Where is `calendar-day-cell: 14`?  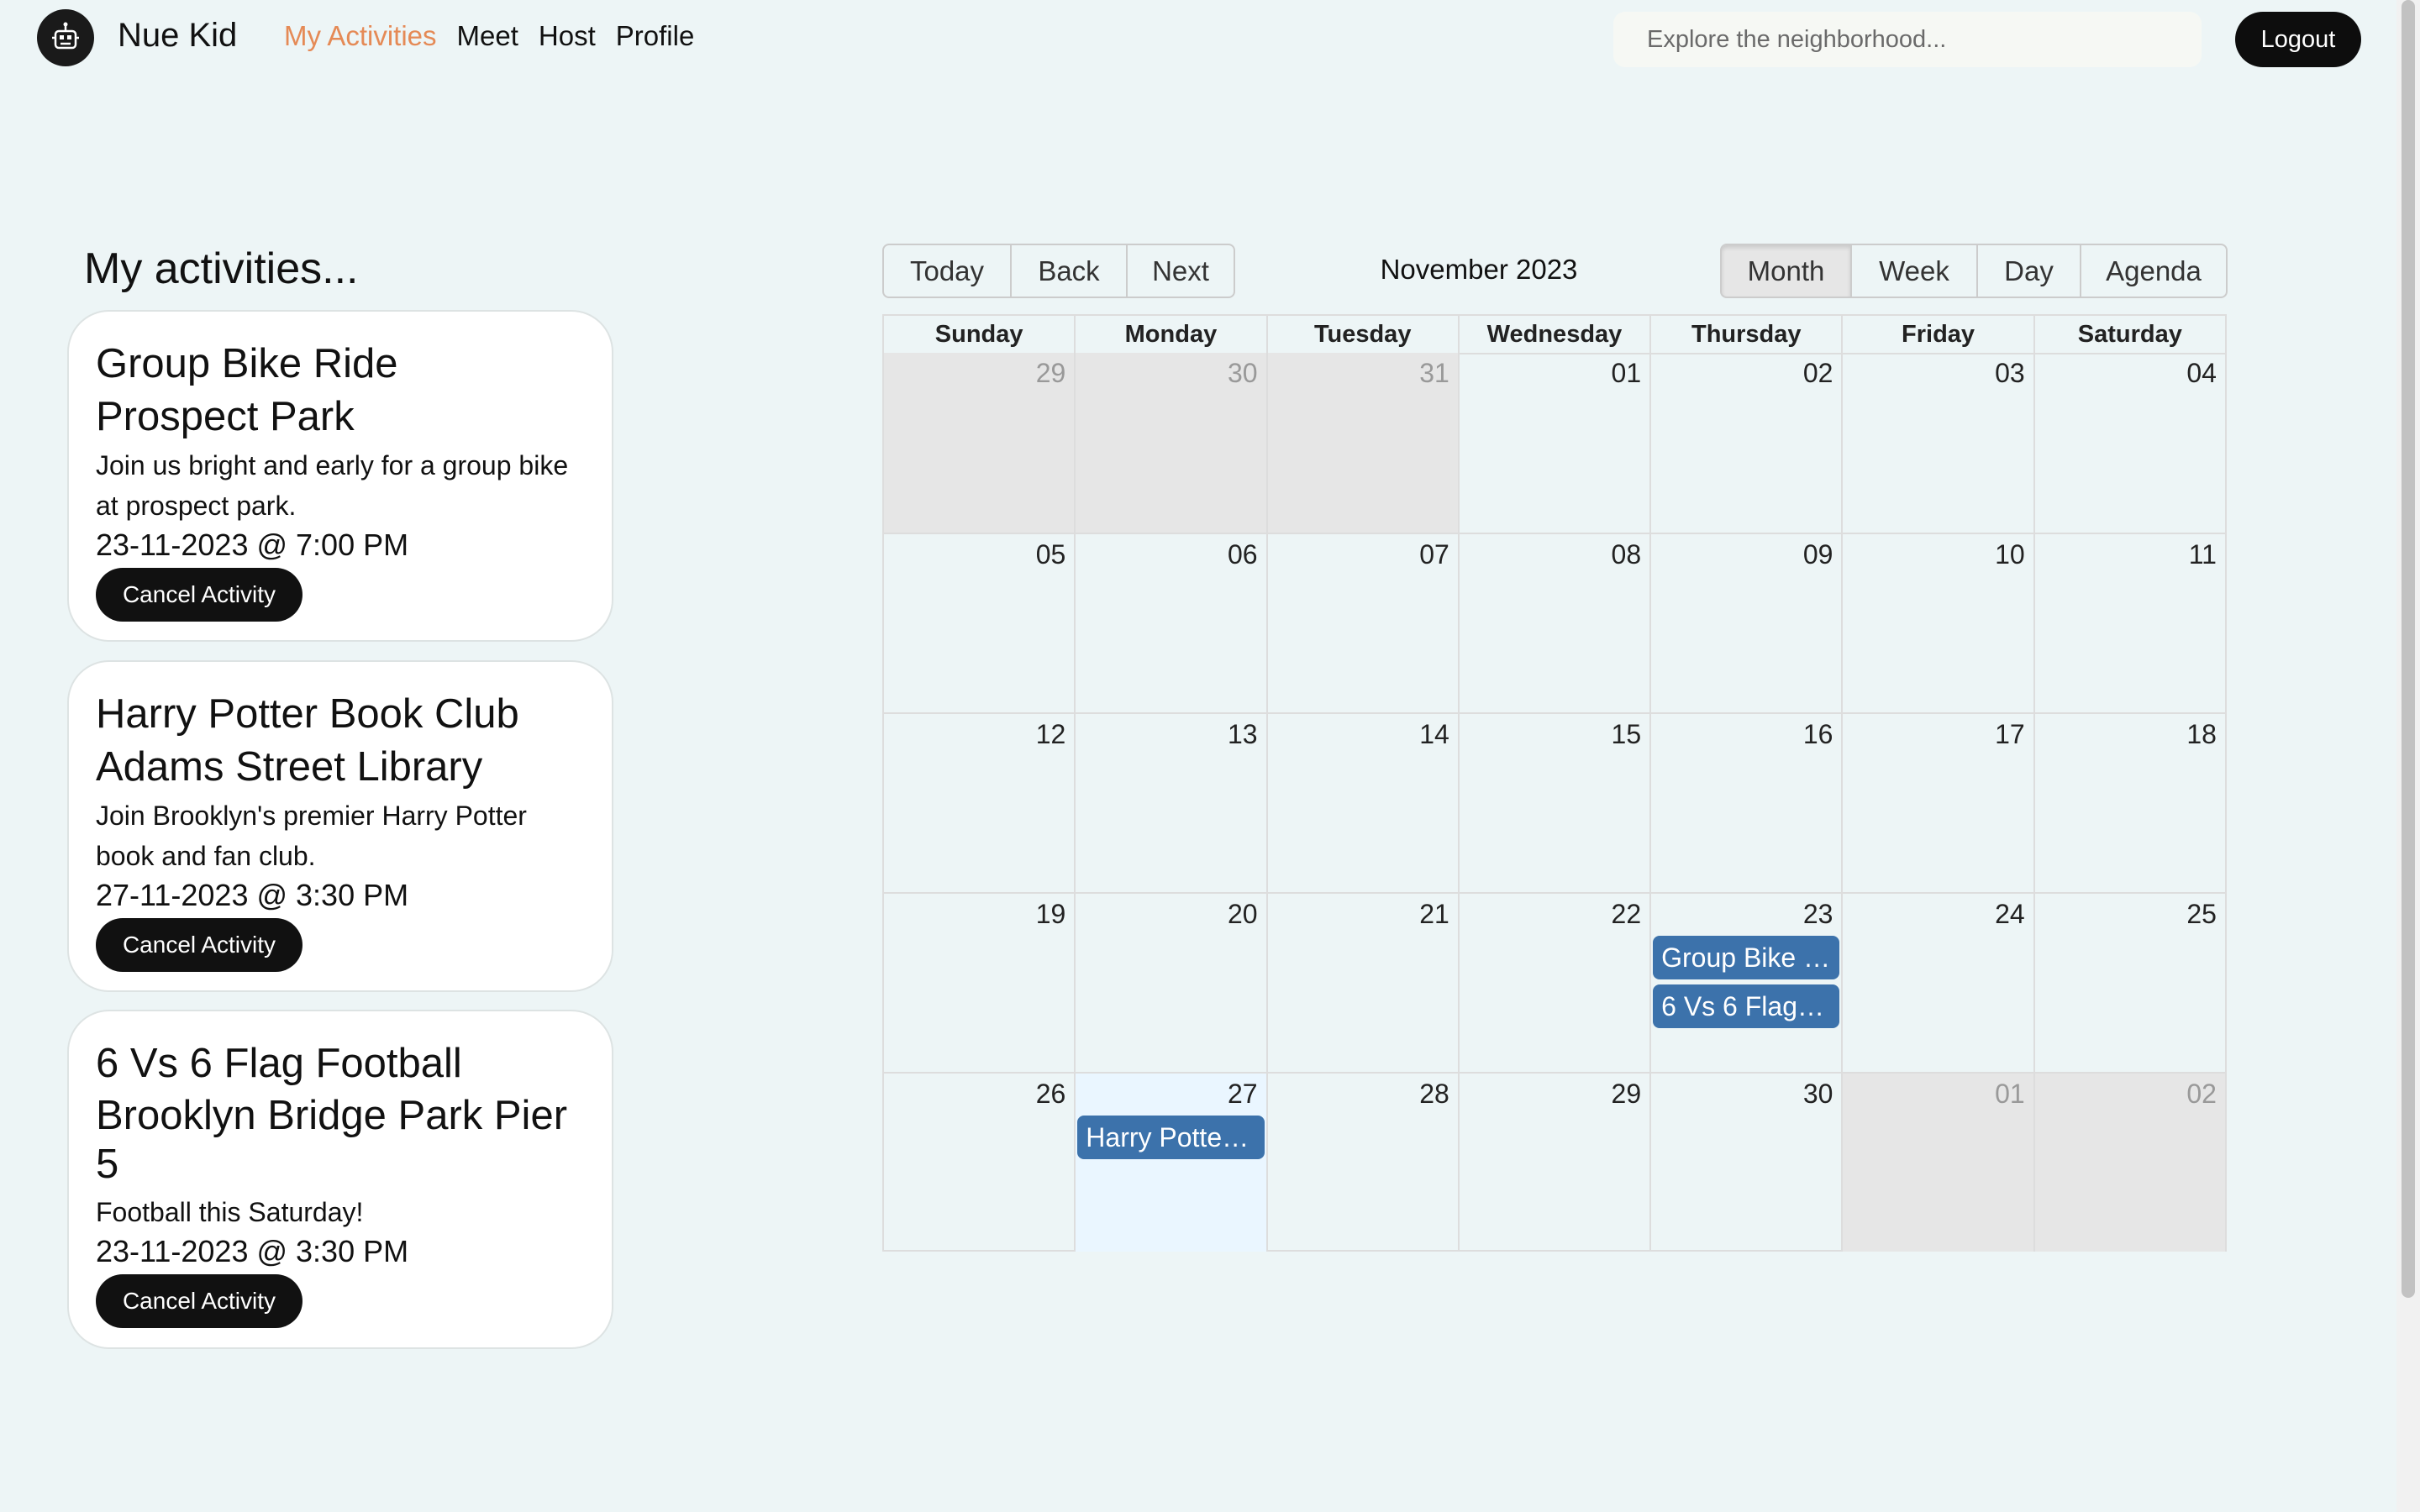 calendar-day-cell: 14 is located at coordinates (1361, 803).